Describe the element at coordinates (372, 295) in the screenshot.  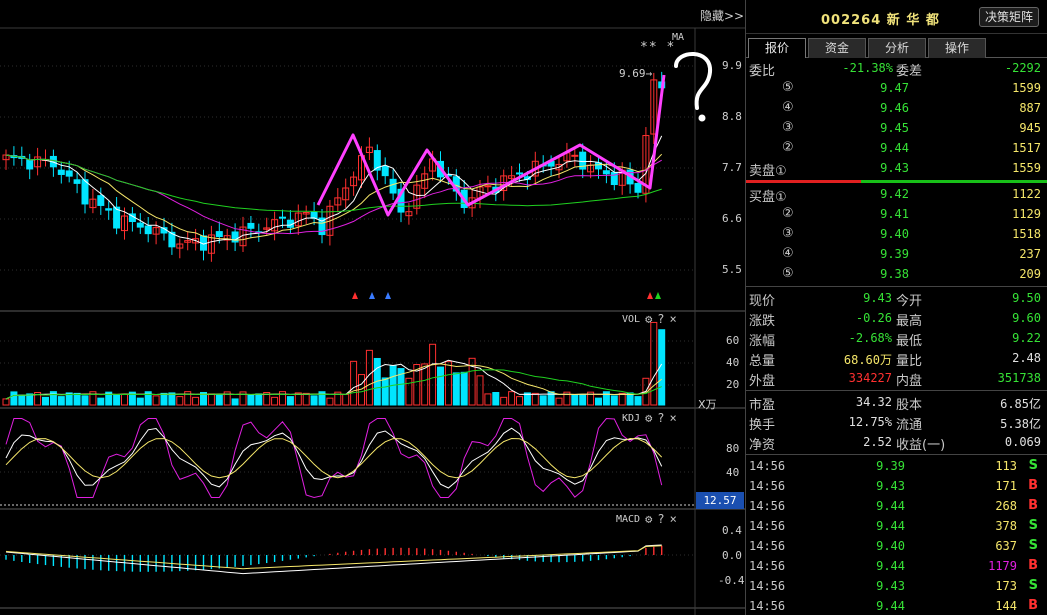
I see `signal-arrow` at that location.